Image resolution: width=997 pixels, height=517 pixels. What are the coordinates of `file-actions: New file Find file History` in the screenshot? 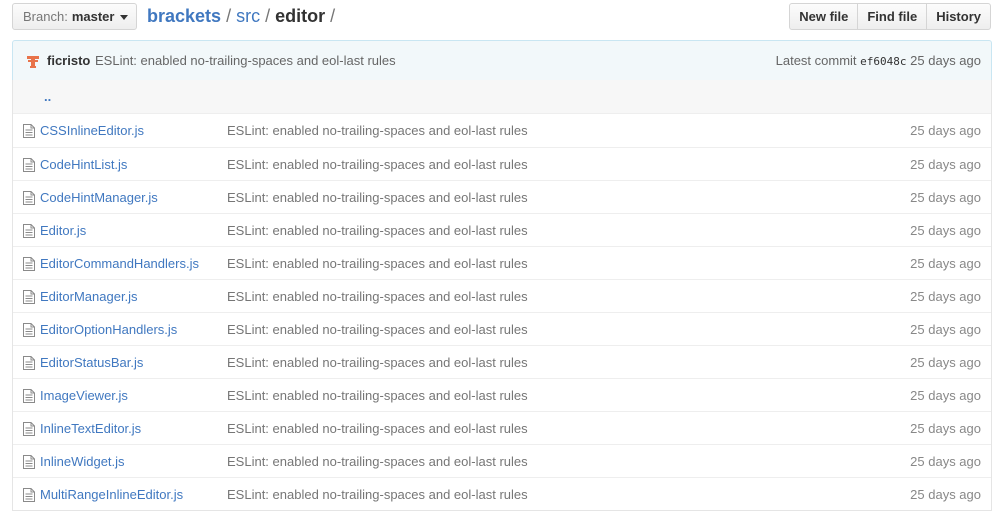 It's located at (890, 16).